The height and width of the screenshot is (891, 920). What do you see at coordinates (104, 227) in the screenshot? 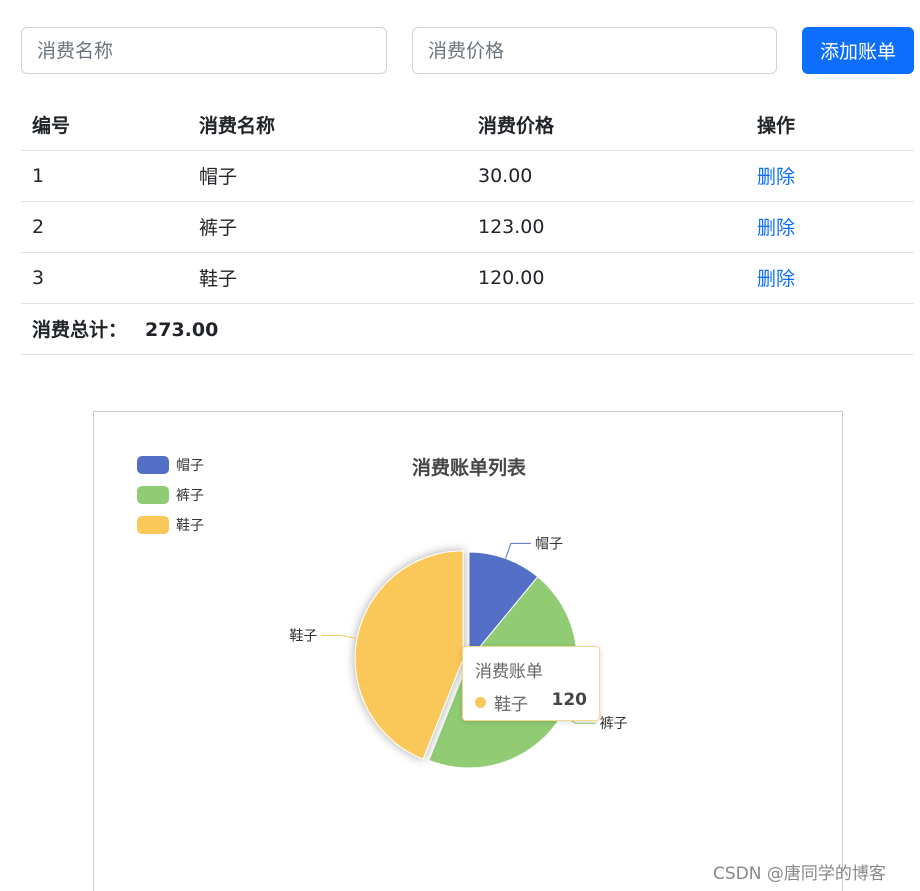
I see `row-id: 2` at bounding box center [104, 227].